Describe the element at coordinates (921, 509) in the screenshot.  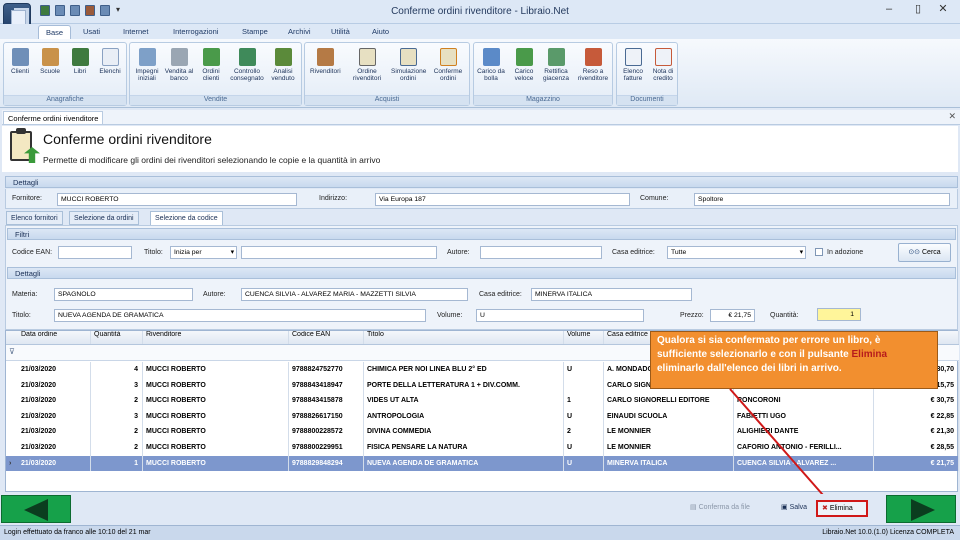
I see `forward-button` at that location.